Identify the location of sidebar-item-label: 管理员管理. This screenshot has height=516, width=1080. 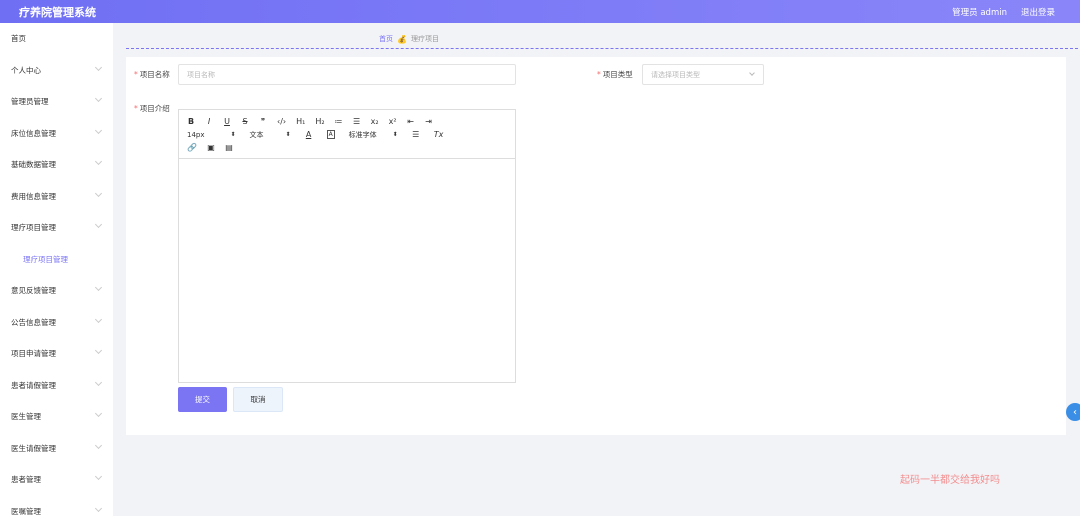
(30, 102).